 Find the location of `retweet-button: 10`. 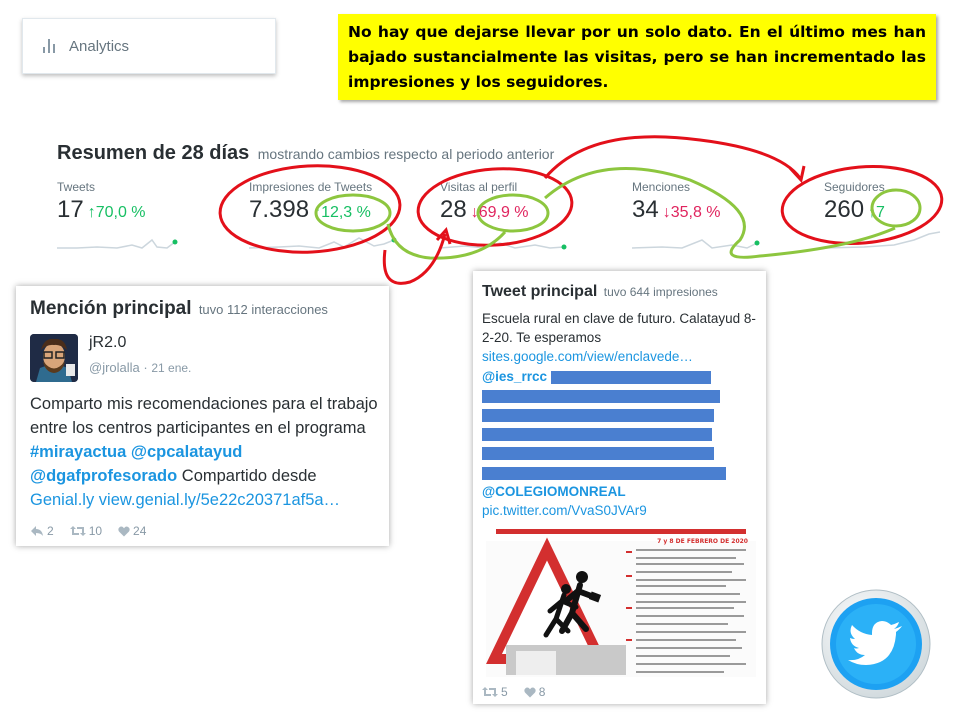

retweet-button: 10 is located at coordinates (85, 531).